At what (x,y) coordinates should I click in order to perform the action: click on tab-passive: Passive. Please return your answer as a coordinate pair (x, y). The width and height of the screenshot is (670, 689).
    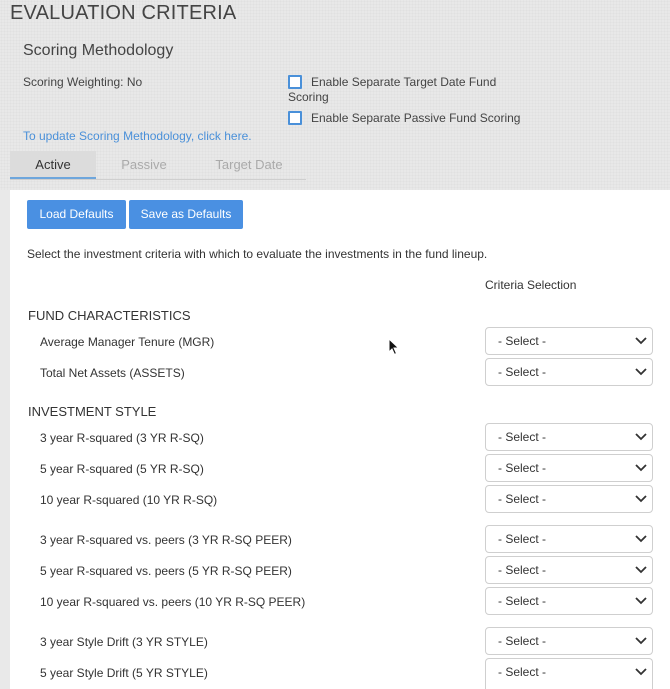
    Looking at the image, I should click on (144, 164).